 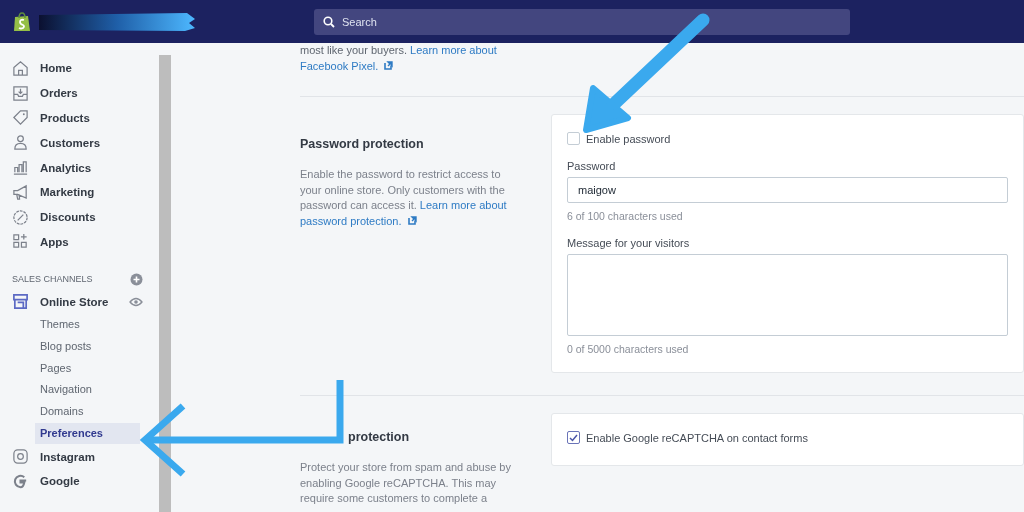 I want to click on nav-item: Online Store, so click(x=60, y=302).